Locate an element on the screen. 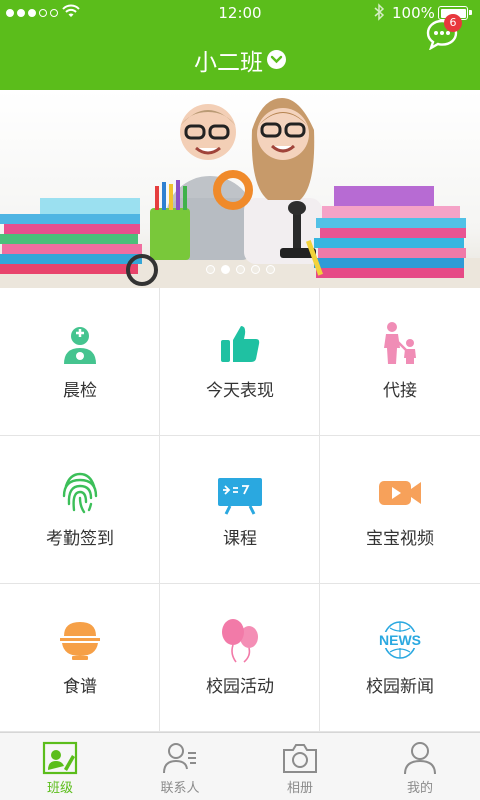  tab-album: 相册 is located at coordinates (300, 766).